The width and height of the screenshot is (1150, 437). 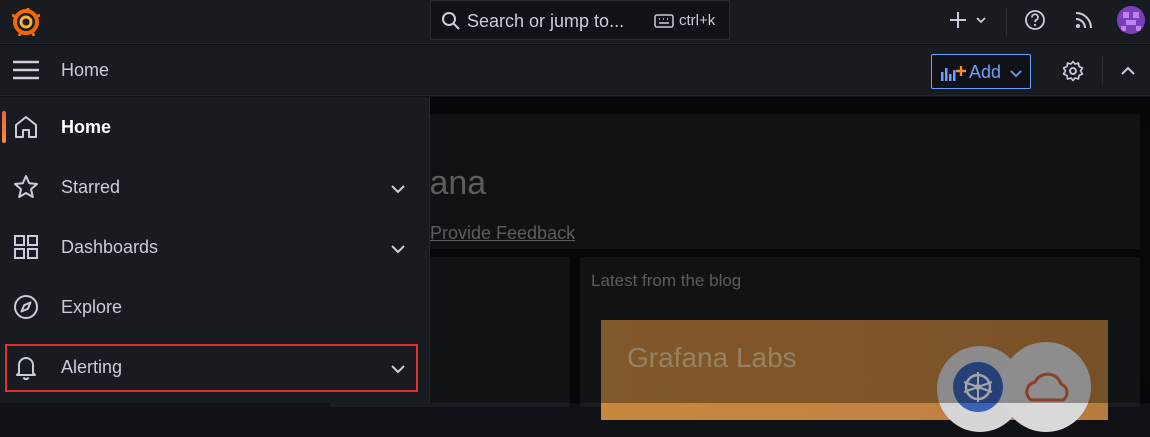 What do you see at coordinates (968, 21) in the screenshot?
I see `new-button` at bounding box center [968, 21].